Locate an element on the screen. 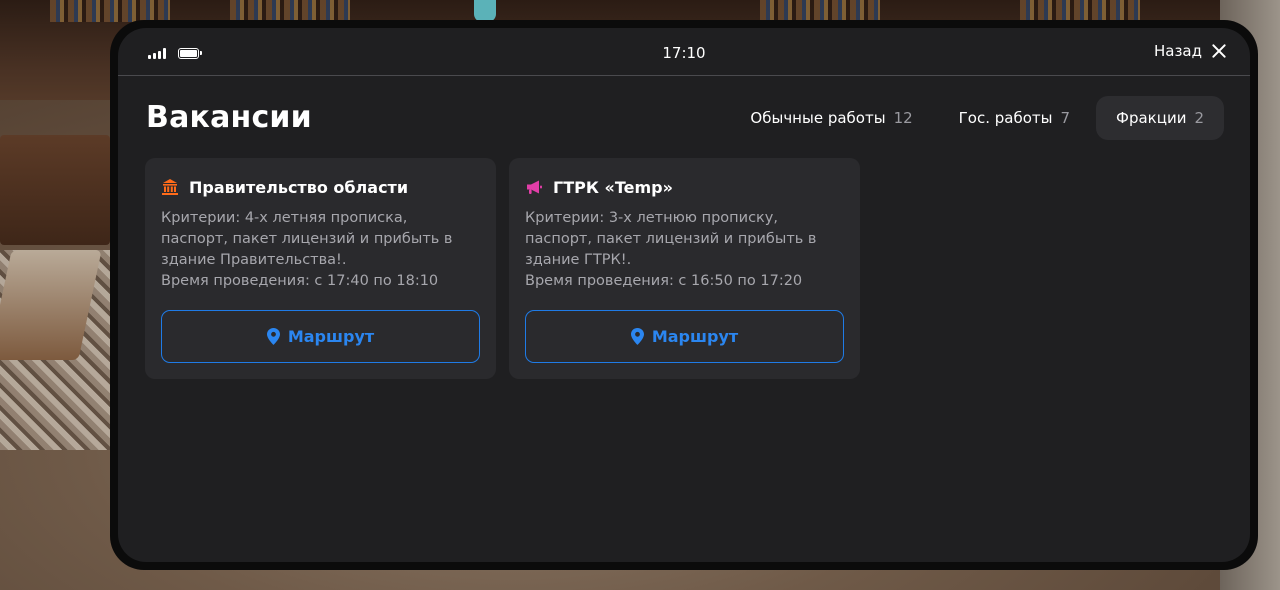  background-desk is located at coordinates (55, 190).